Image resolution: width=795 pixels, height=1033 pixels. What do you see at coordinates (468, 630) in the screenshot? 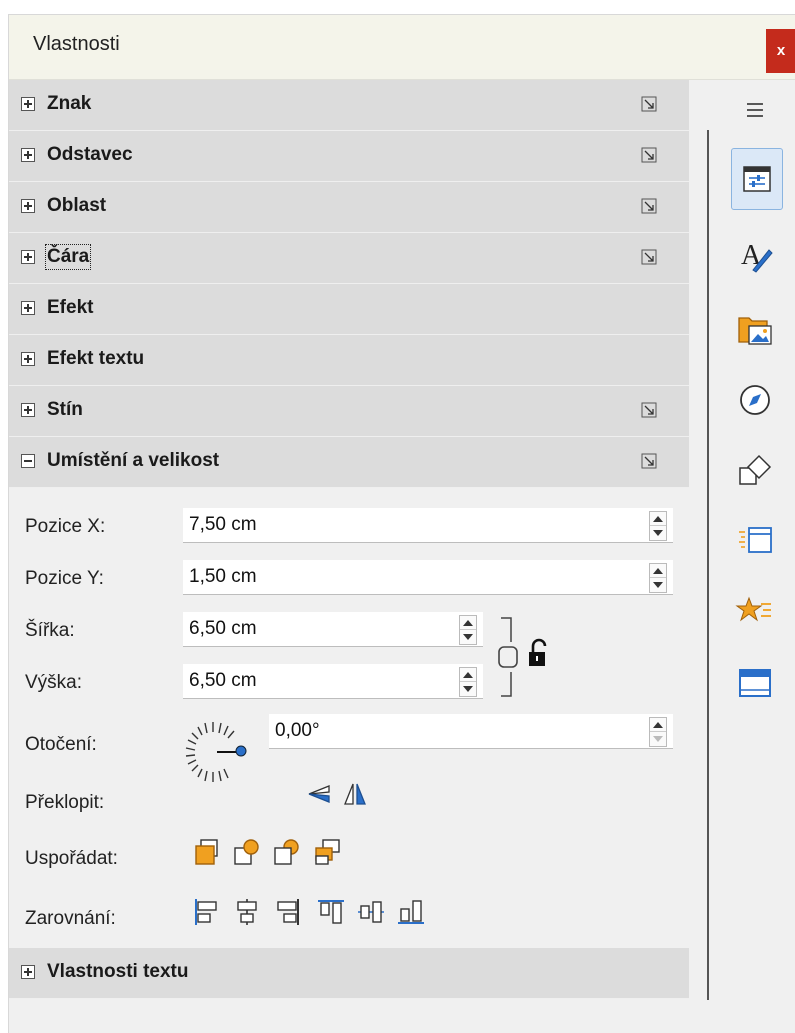
I see `width-spinner` at bounding box center [468, 630].